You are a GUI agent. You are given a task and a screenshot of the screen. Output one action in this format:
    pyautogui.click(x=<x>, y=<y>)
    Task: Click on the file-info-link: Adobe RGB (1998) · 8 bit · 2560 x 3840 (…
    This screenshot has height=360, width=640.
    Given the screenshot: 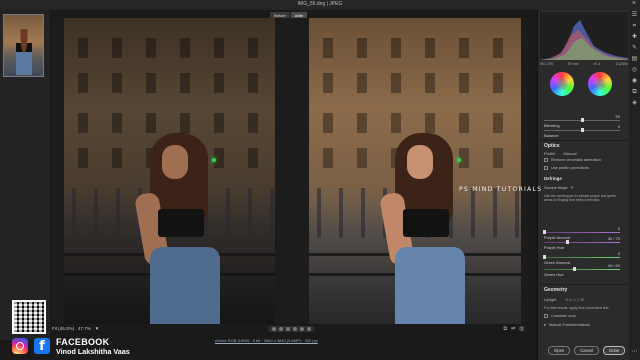 What is the action you would take?
    pyautogui.click(x=266, y=340)
    